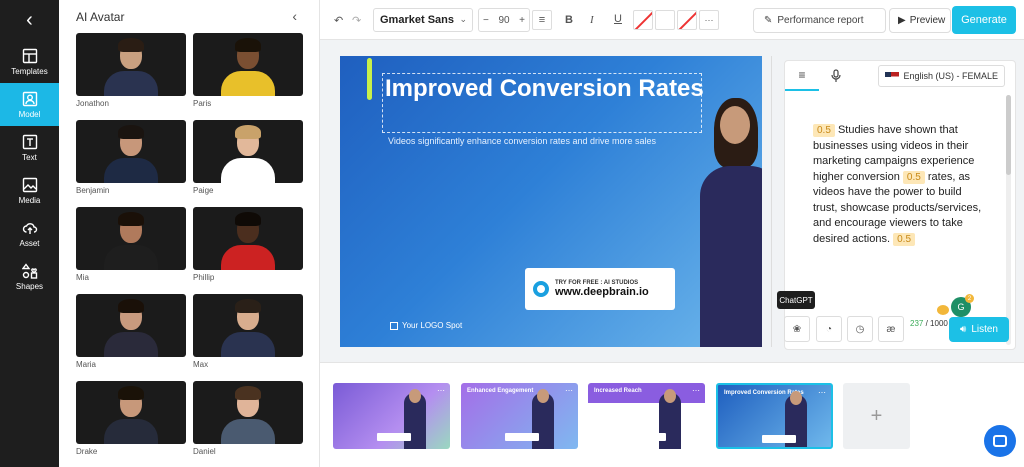 The image size is (1024, 467). I want to click on avatar-card: Mia, so click(131, 250).